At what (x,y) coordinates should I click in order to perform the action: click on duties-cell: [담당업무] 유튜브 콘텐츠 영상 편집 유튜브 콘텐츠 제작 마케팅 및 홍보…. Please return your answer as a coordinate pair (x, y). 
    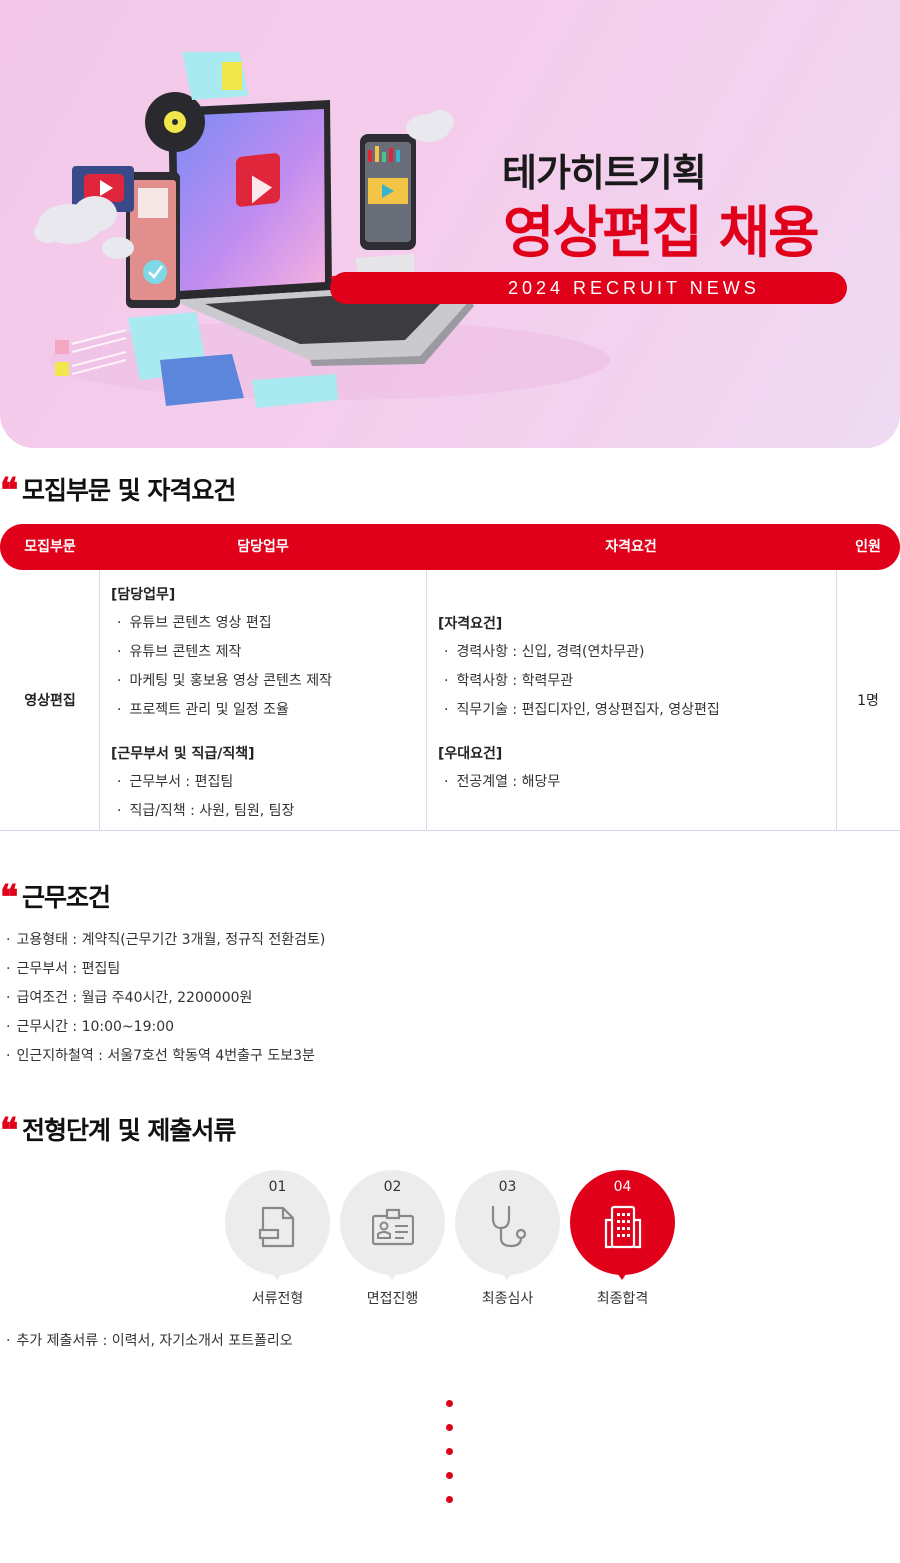
    Looking at the image, I should click on (221, 705).